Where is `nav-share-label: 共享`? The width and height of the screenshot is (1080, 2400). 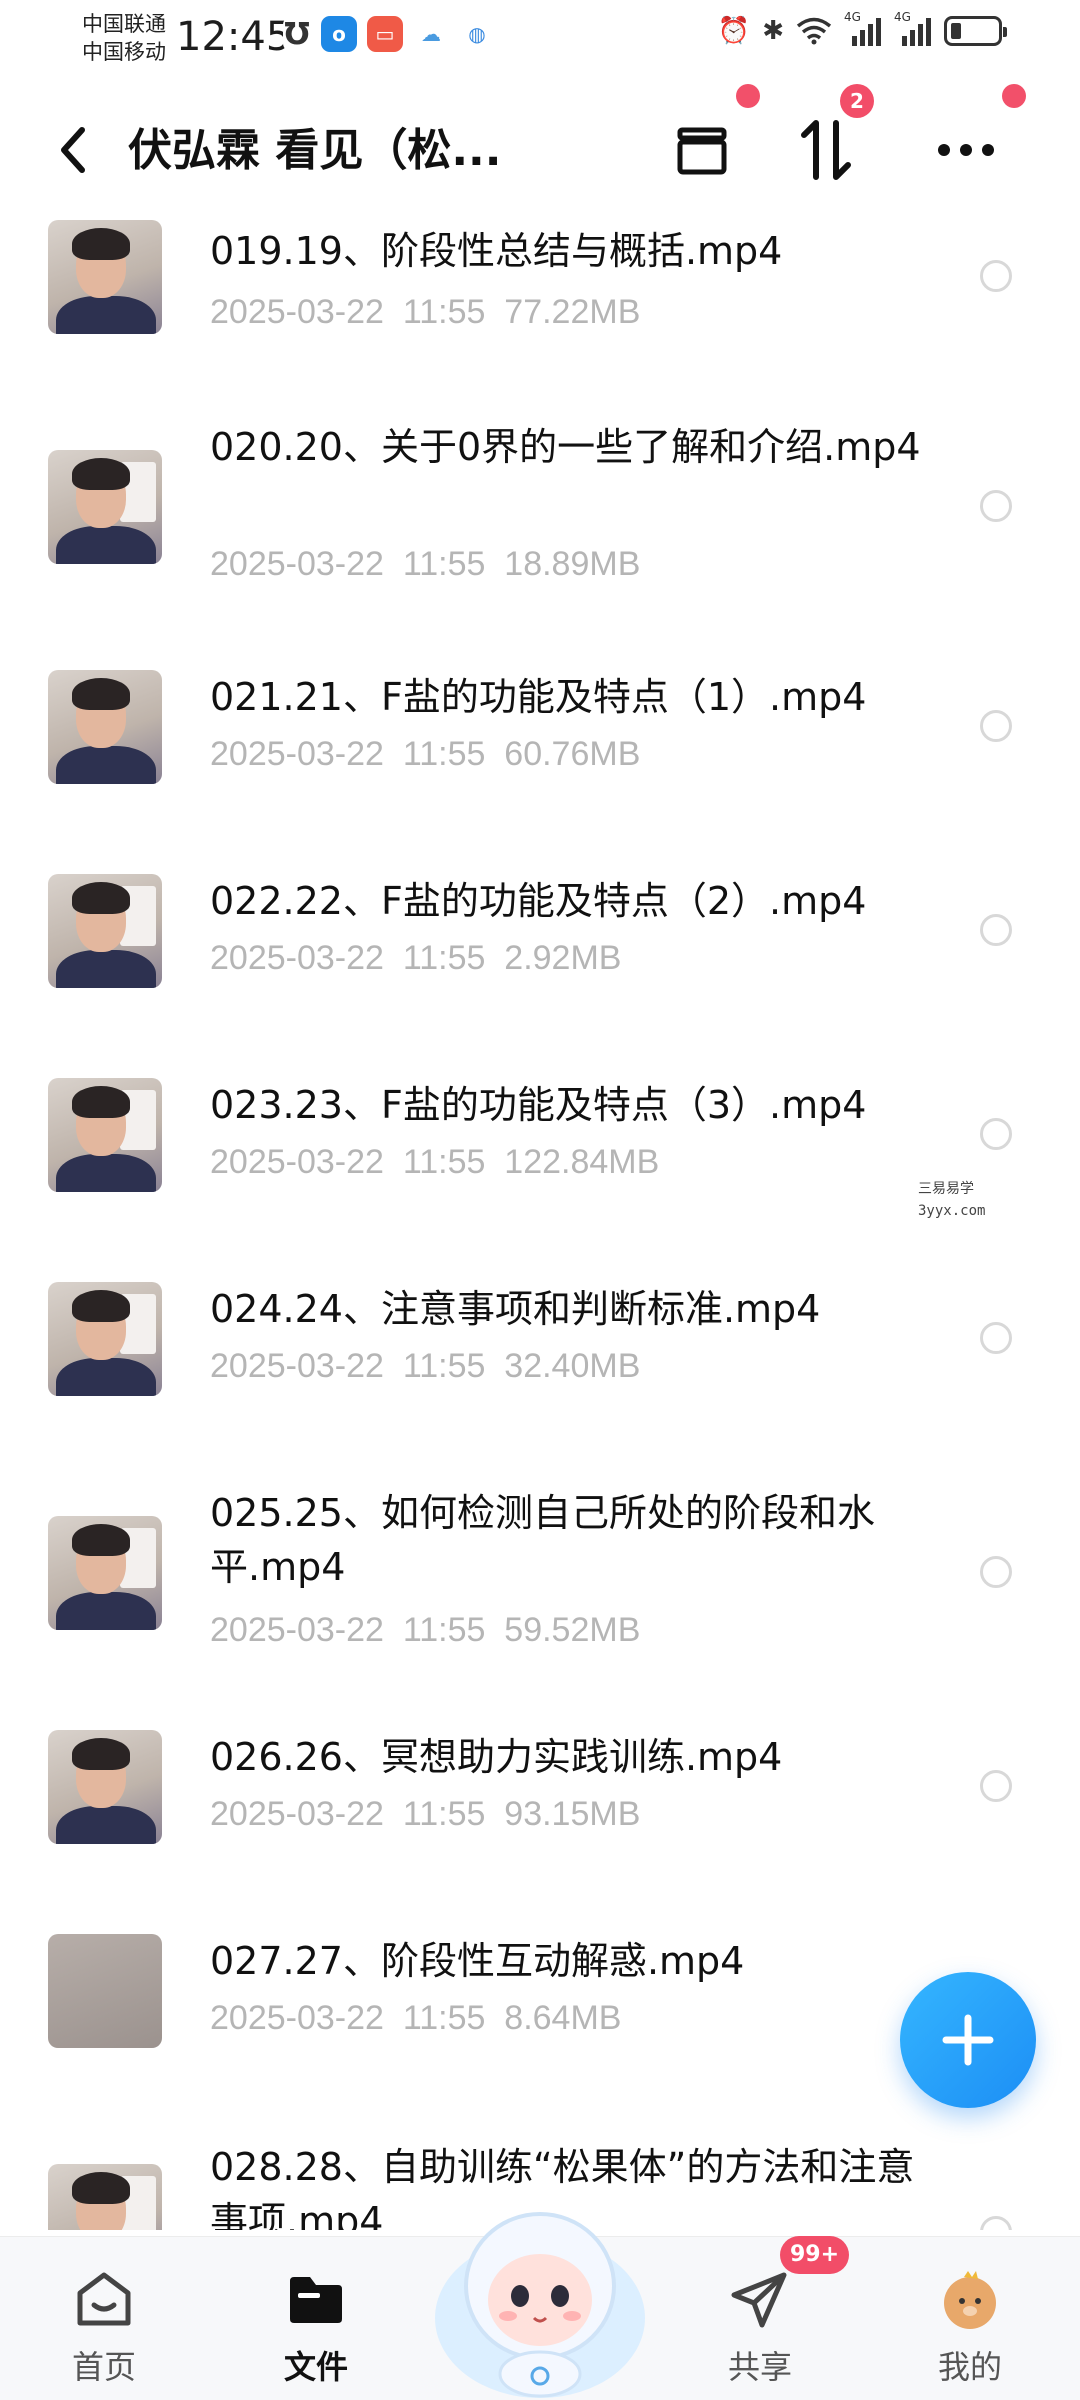
nav-share-label: 共享 is located at coordinates (759, 2367).